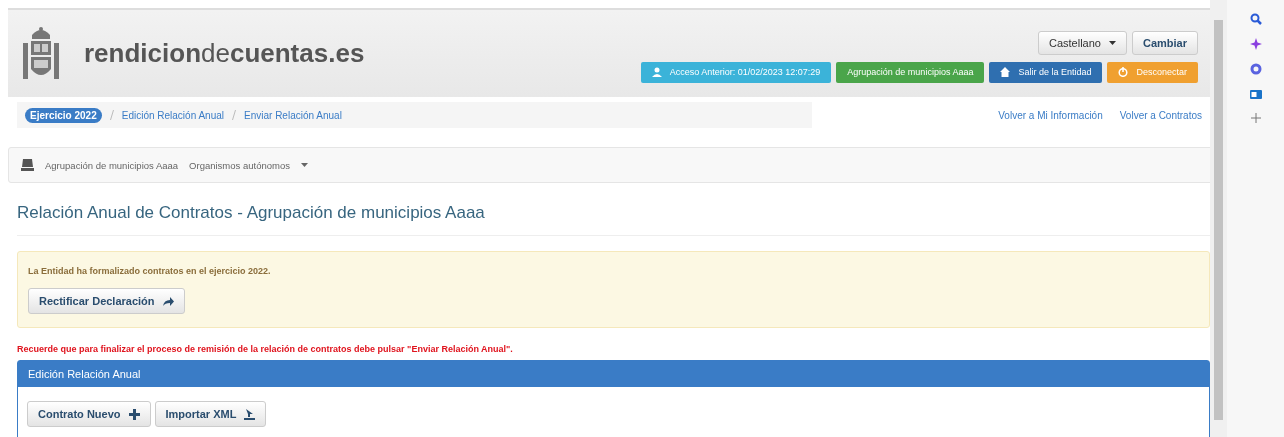 The width and height of the screenshot is (1284, 437). What do you see at coordinates (1160, 115) in the screenshot?
I see `nav-link: Volver a Contratos` at bounding box center [1160, 115].